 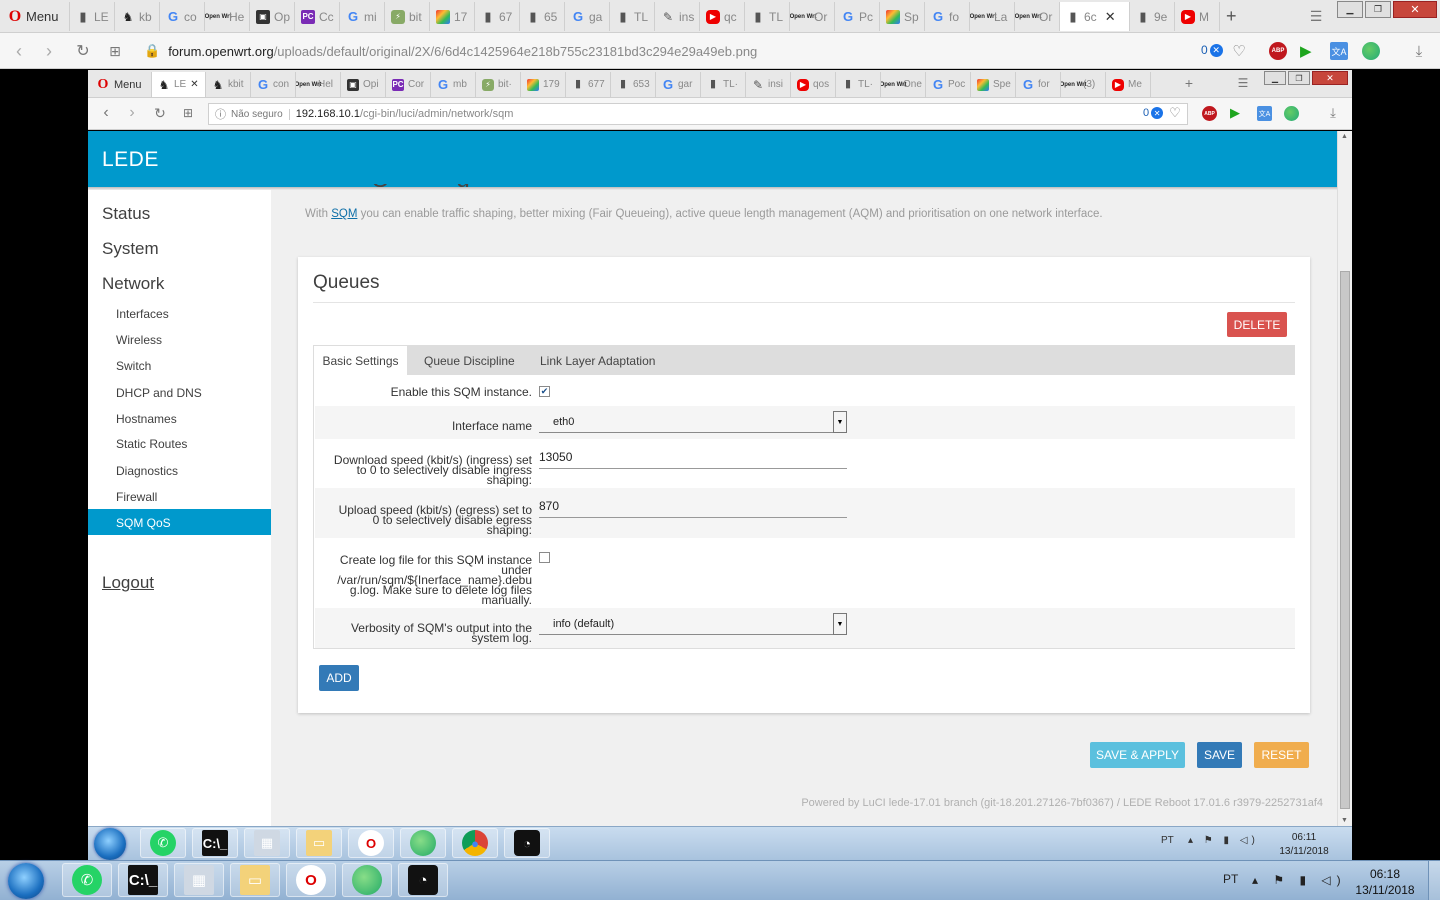 I want to click on minimize-button: ▁, so click(x=1350, y=9).